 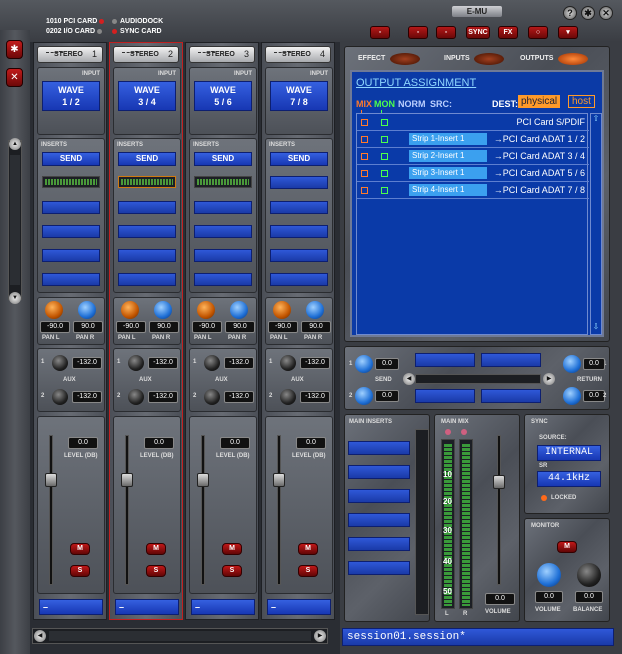 What do you see at coordinates (473, 122) in the screenshot?
I see `list-item: PCI Card S/PDIF` at bounding box center [473, 122].